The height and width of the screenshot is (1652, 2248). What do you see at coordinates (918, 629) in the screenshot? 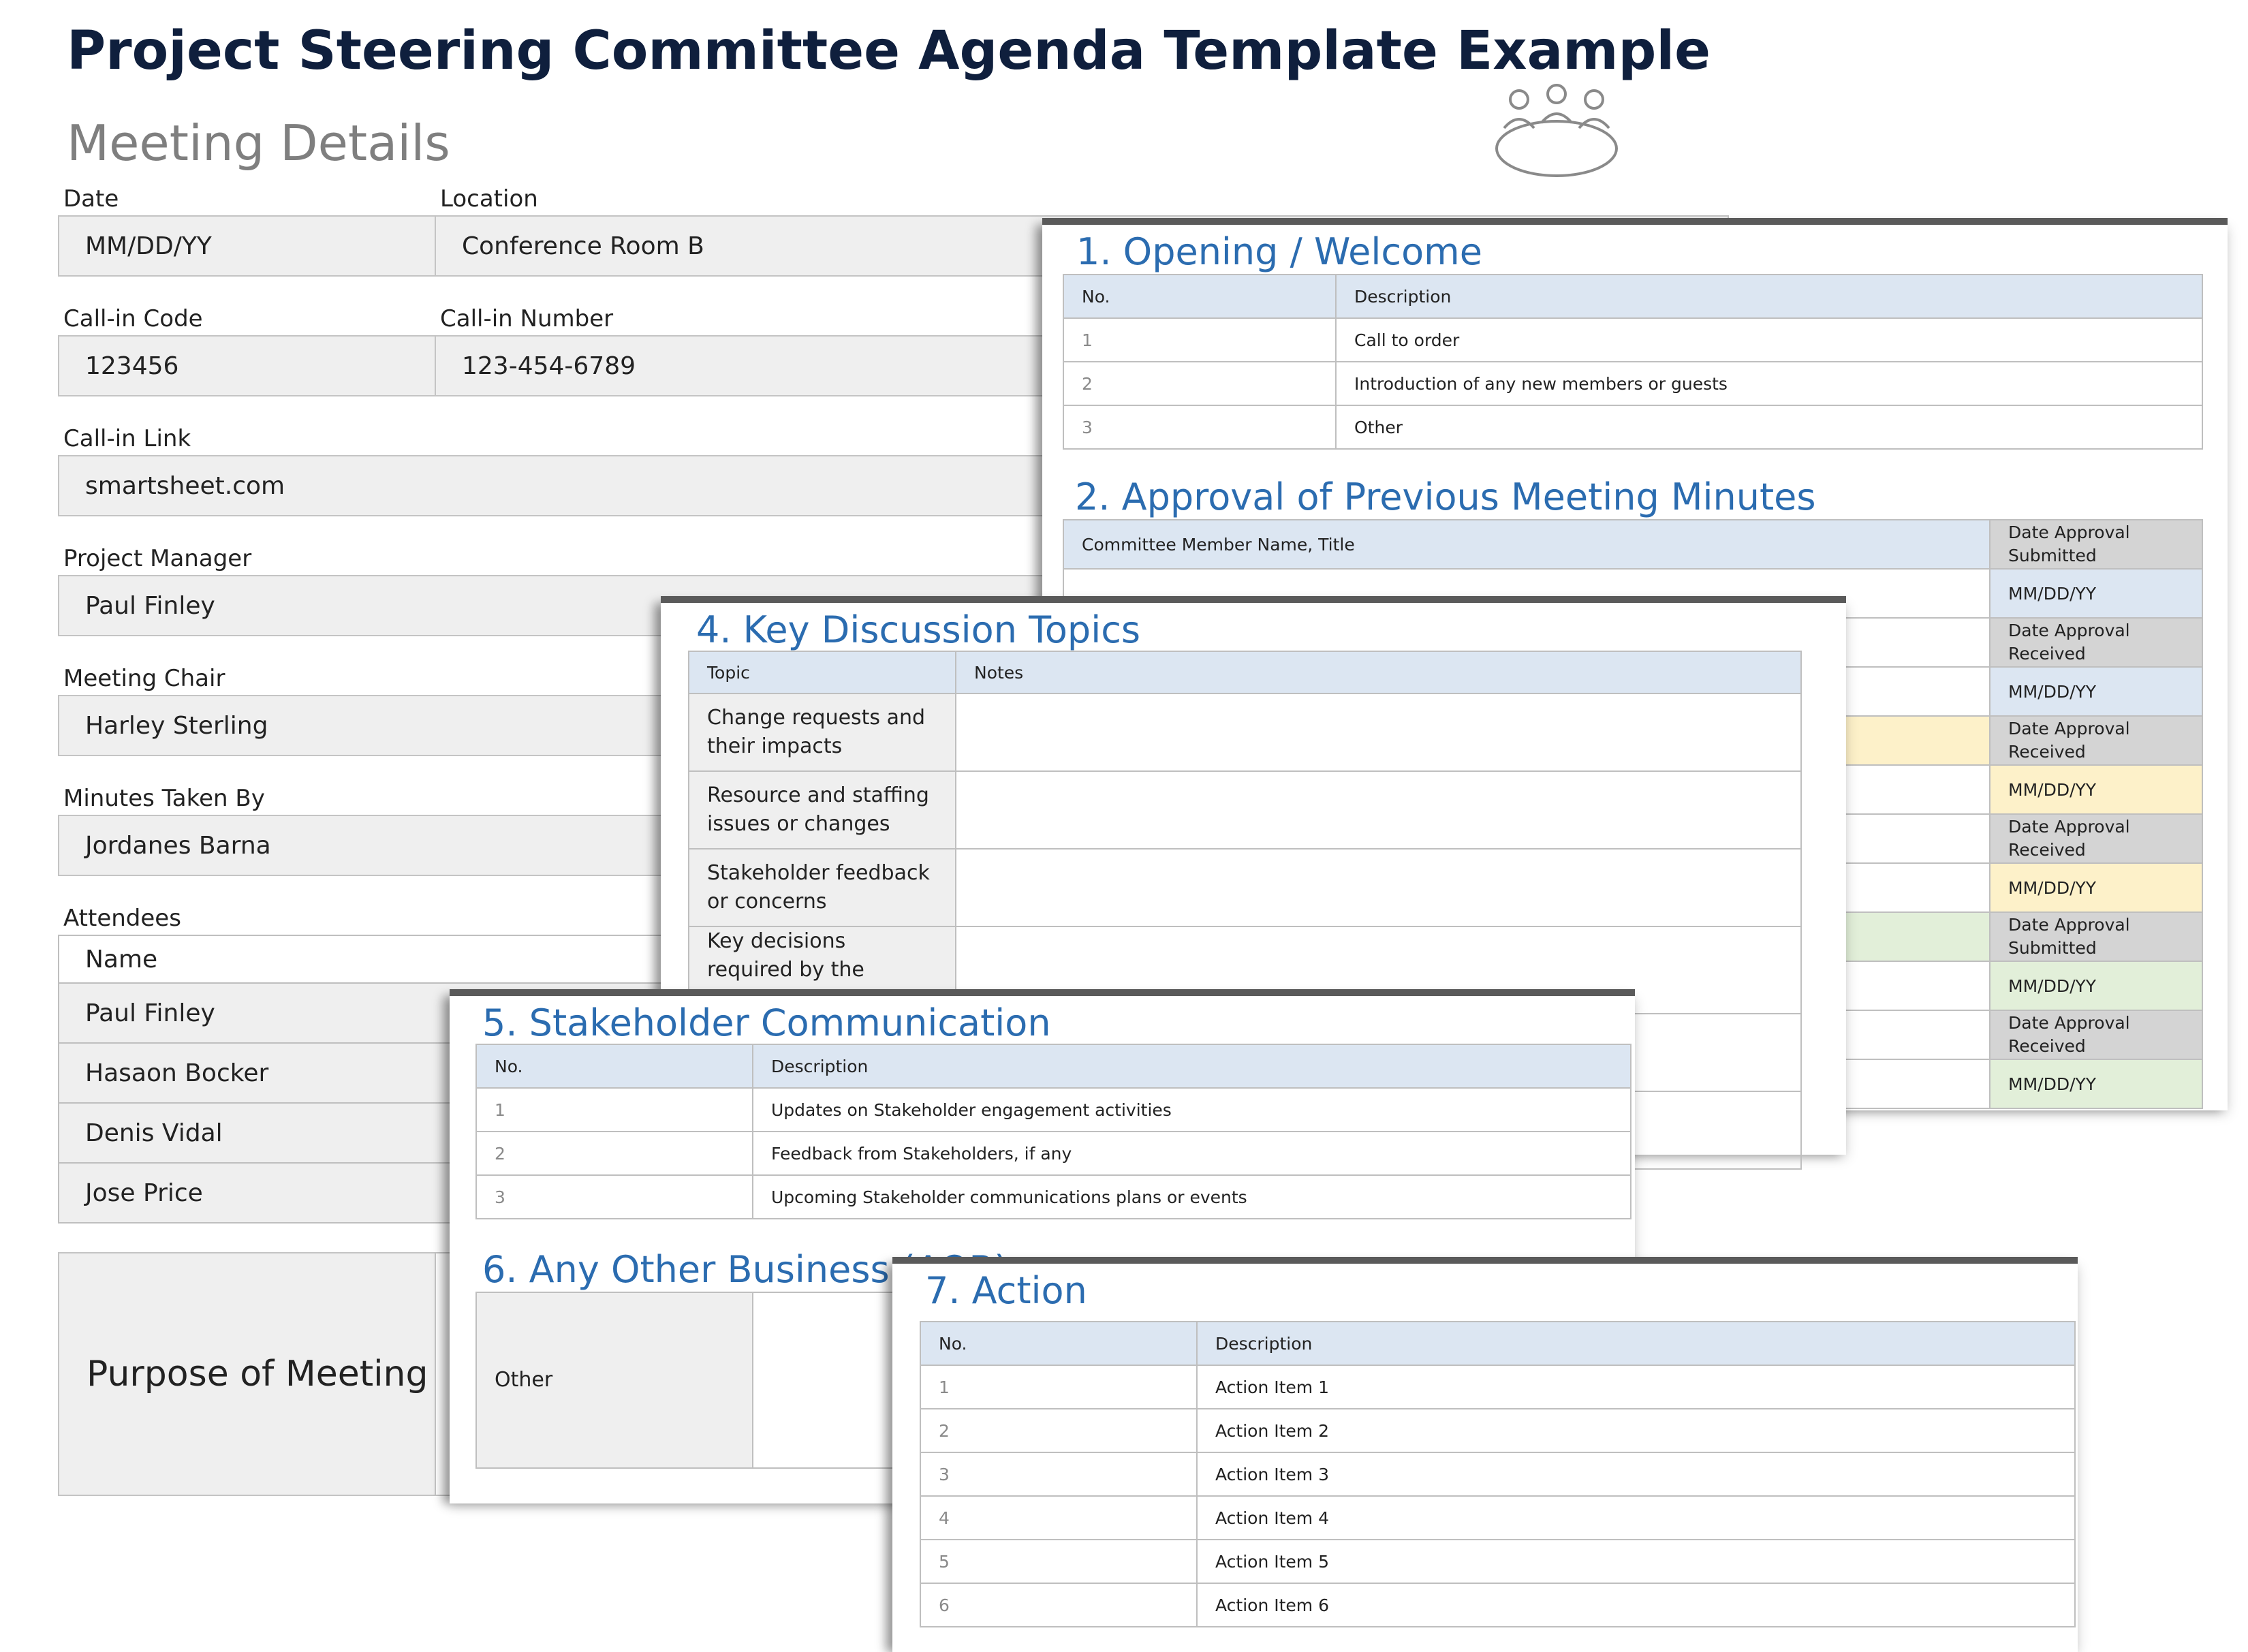
I see `key-topics-title: 4. Key Discussion Topics` at bounding box center [918, 629].